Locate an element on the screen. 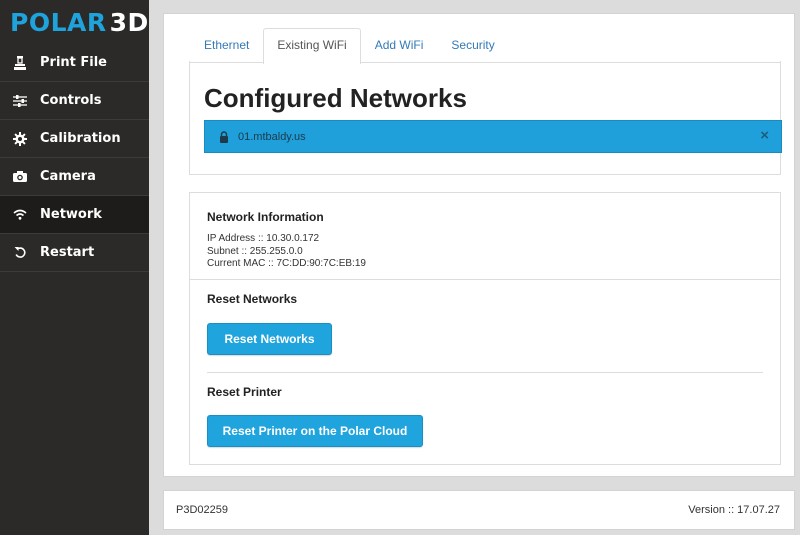  sliders-icon is located at coordinates (20, 100).